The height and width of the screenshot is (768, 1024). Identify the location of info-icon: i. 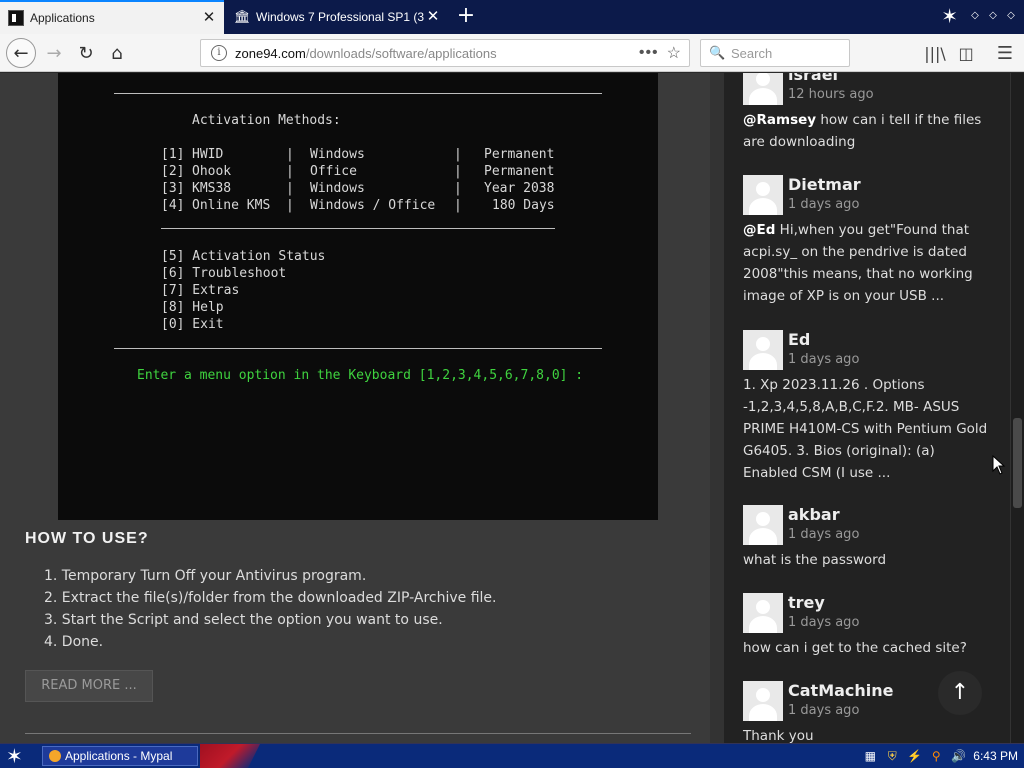
(219, 53).